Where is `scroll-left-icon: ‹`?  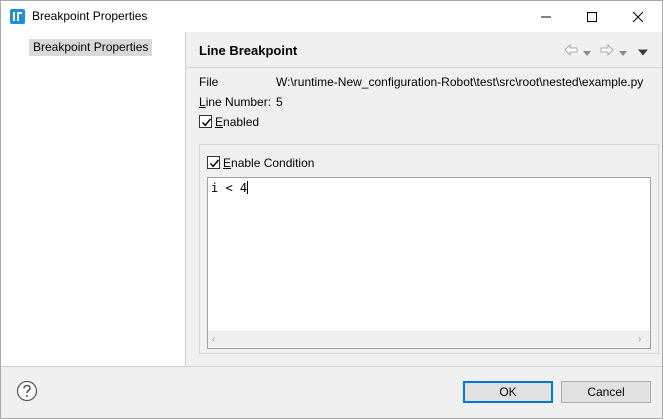
scroll-left-icon: ‹ is located at coordinates (217, 340).